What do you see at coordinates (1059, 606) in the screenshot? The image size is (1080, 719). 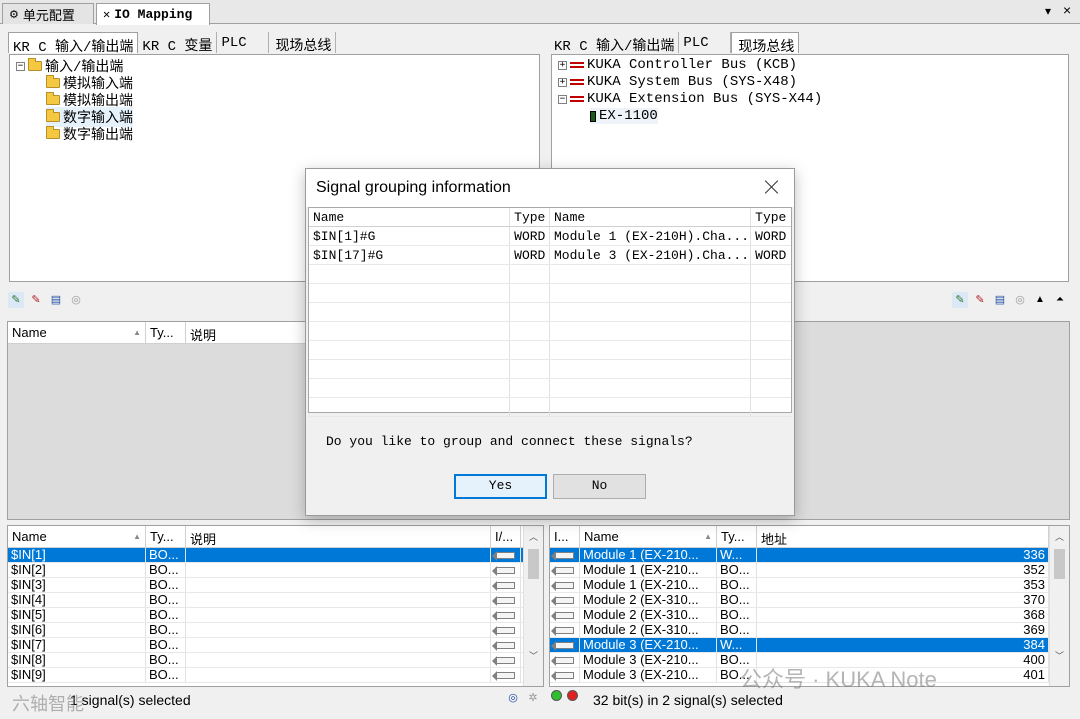 I see `right-scrollbar: ︿ ﹀` at bounding box center [1059, 606].